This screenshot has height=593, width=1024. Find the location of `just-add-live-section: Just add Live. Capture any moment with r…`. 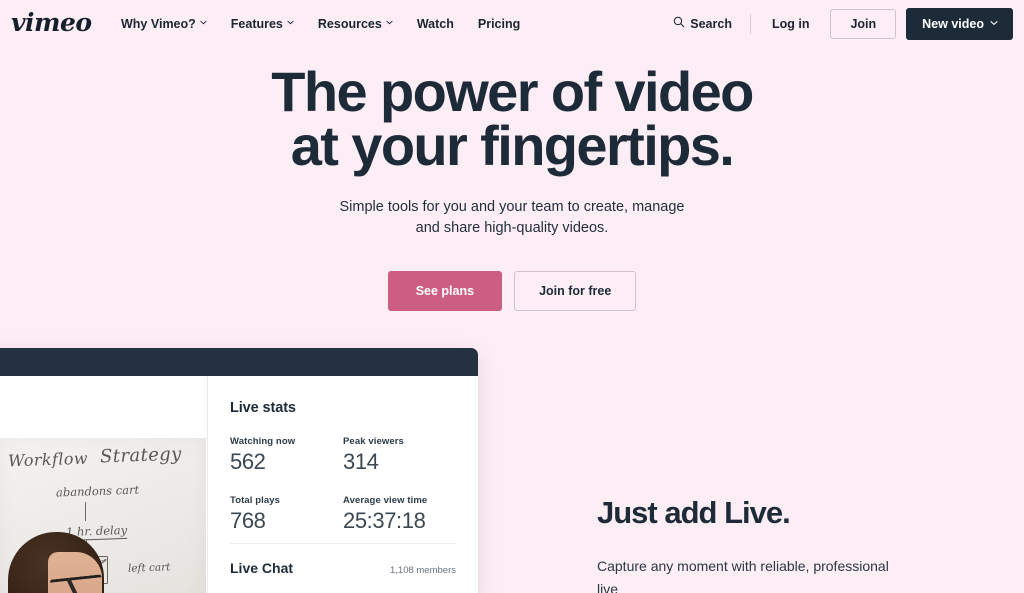

just-add-live-section: Just add Live. Capture any moment with r… is located at coordinates (807, 544).